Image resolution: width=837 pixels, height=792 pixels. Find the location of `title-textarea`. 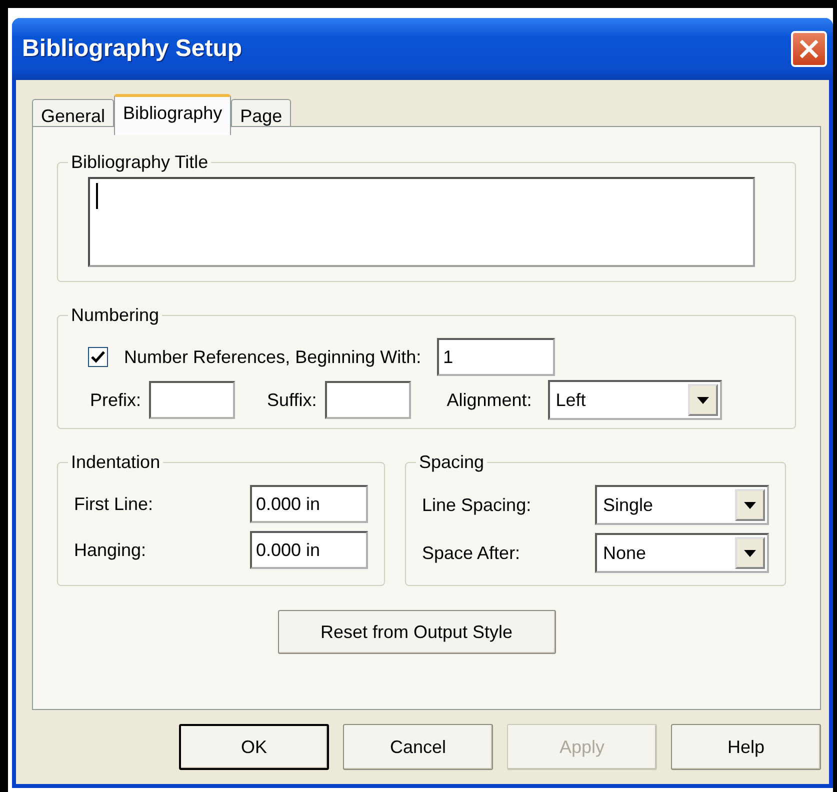

title-textarea is located at coordinates (421, 222).